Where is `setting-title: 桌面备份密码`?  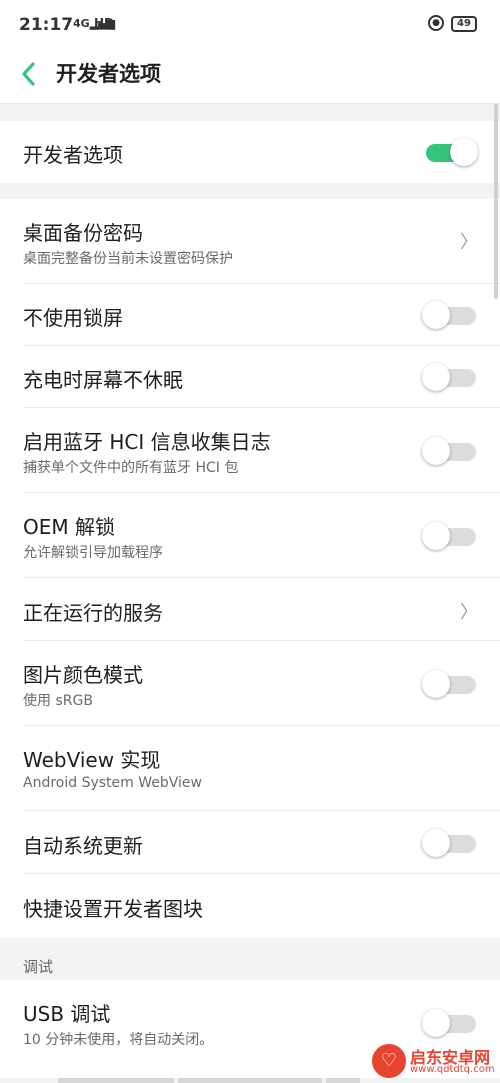
setting-title: 桌面备份密码 is located at coordinates (83, 233).